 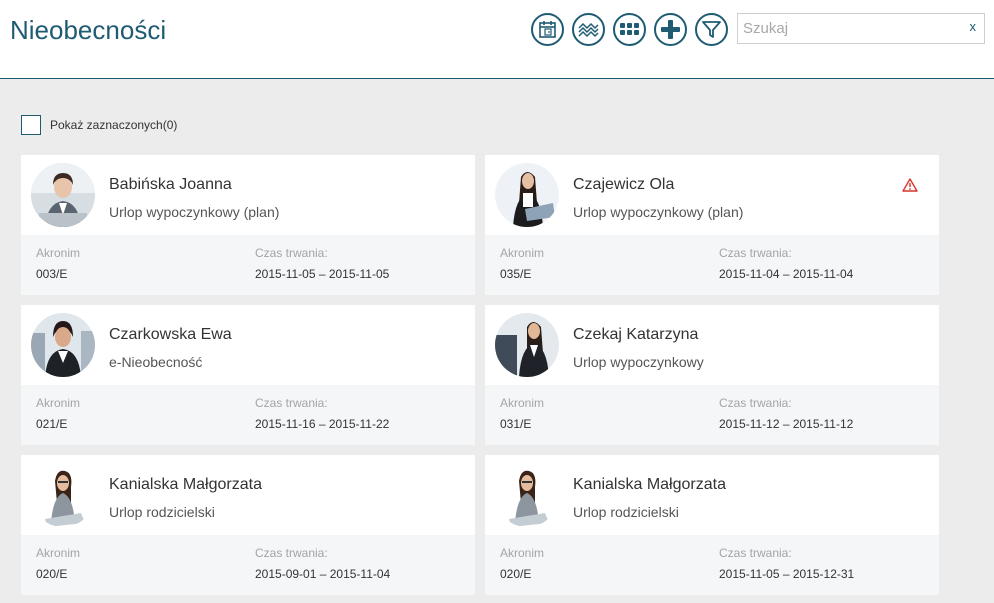 I want to click on employee-name: Czekaj Katarzyna, so click(x=636, y=334).